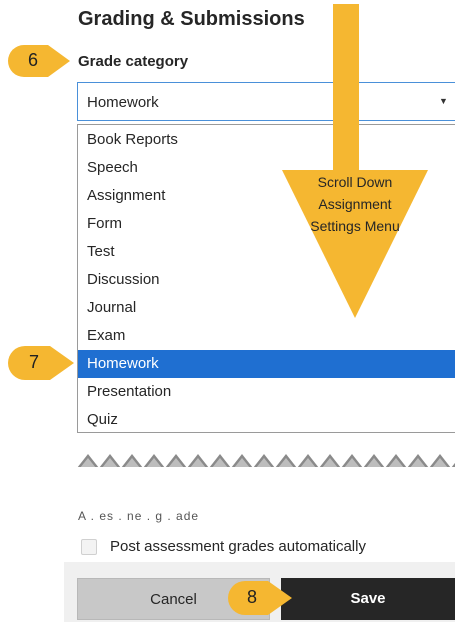 The height and width of the screenshot is (622, 455). What do you see at coordinates (191, 19) in the screenshot?
I see `section-title: Grading & Submissions` at bounding box center [191, 19].